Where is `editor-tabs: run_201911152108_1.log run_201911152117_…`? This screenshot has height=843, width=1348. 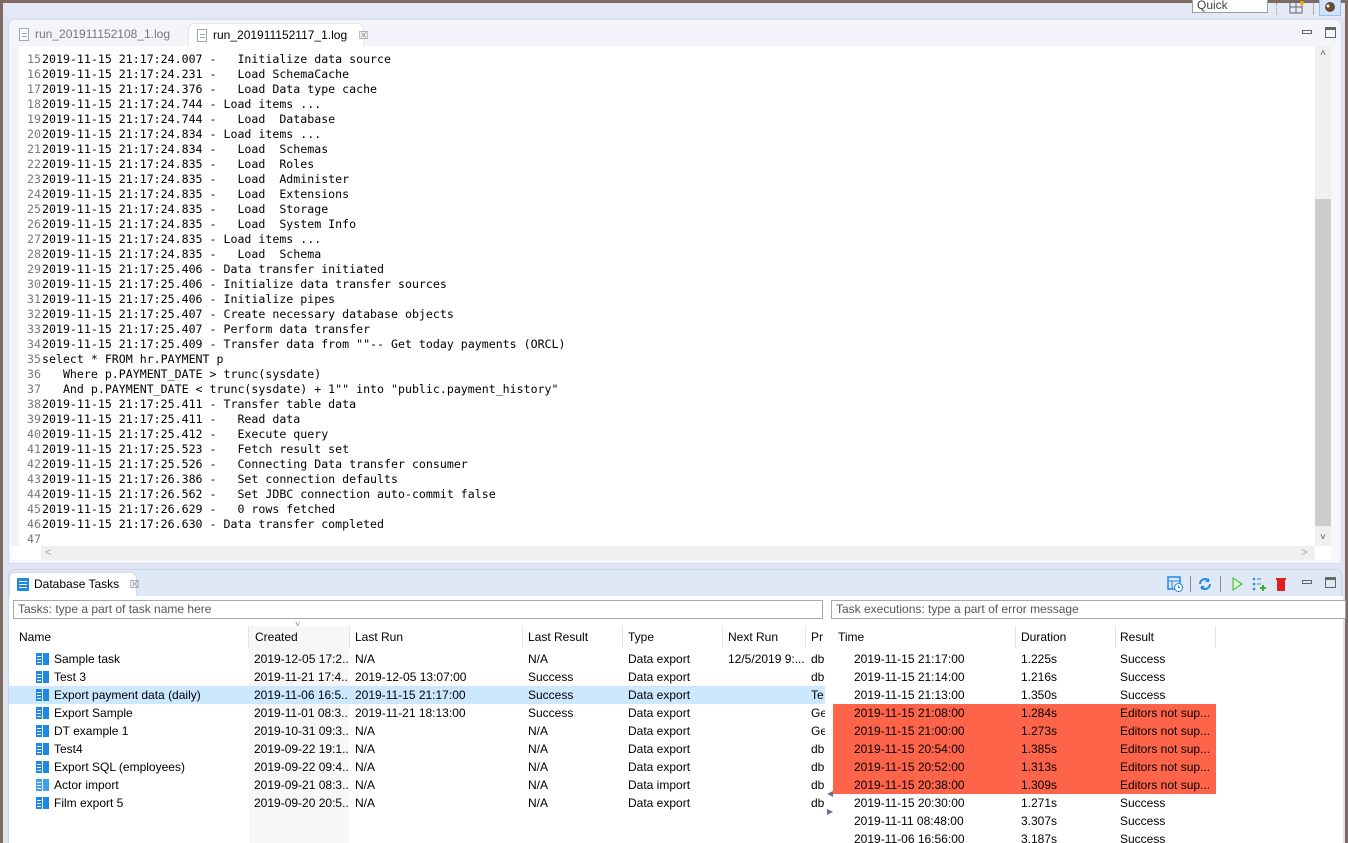
editor-tabs: run_201911152108_1.log run_201911152117_… is located at coordinates (675, 33).